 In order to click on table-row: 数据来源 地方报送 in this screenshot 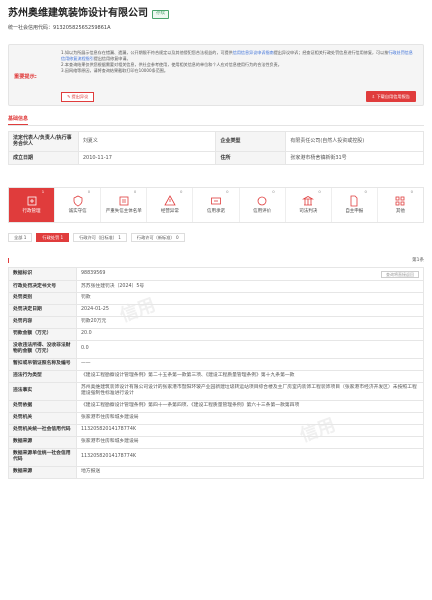, I will do `click(216, 472)`.